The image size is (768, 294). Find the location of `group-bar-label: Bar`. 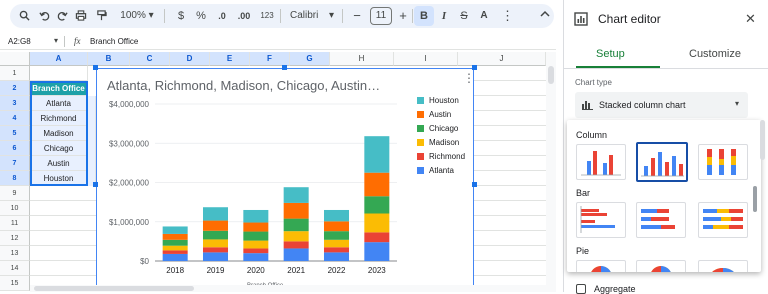

group-bar-label: Bar is located at coordinates (583, 193).